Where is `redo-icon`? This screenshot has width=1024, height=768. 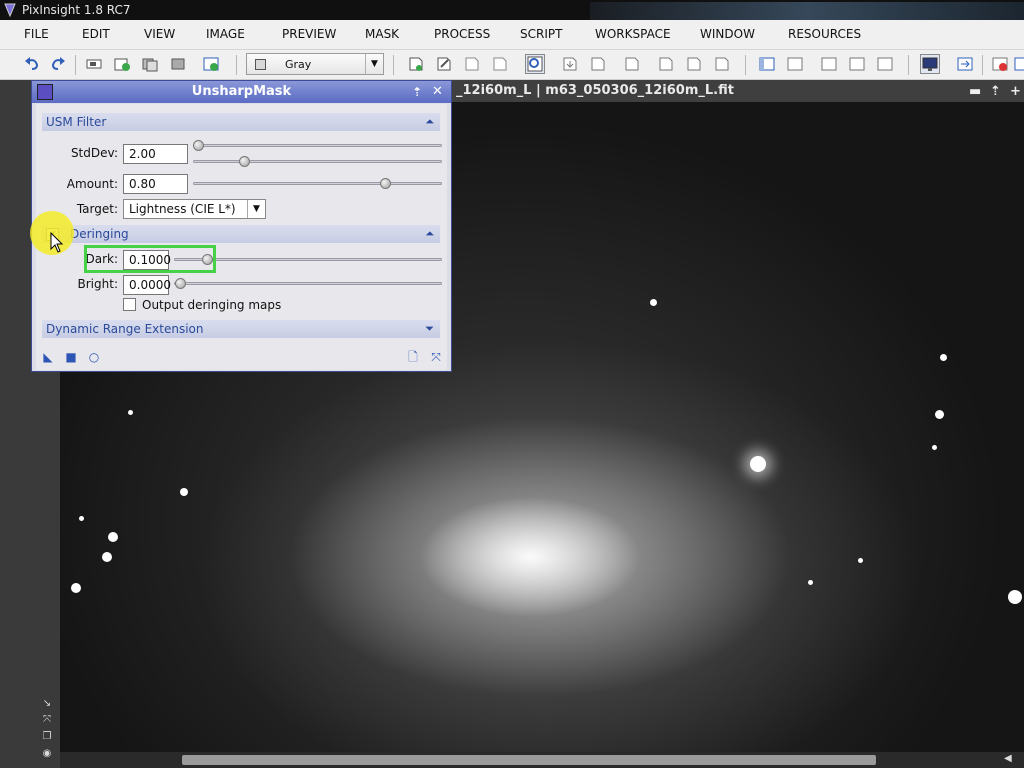 redo-icon is located at coordinates (58, 64).